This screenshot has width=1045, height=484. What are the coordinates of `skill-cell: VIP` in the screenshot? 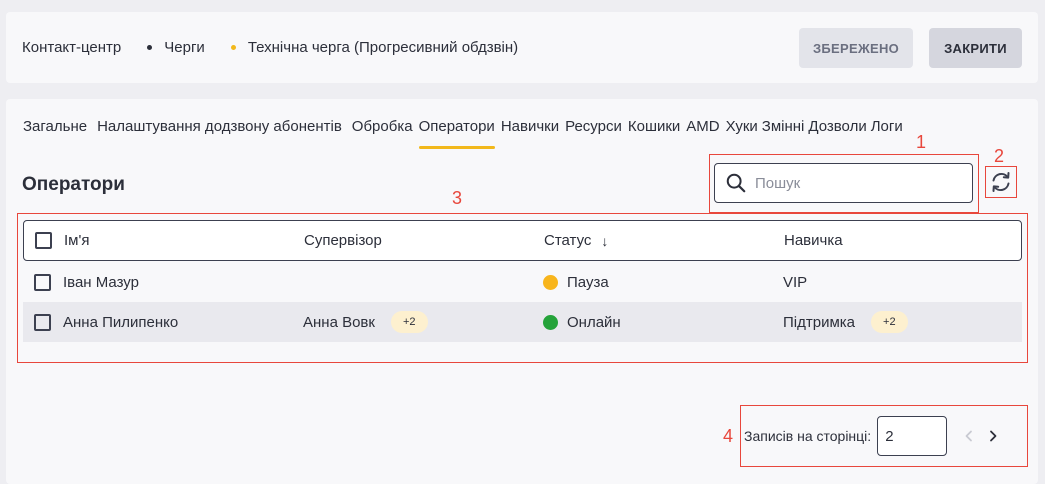 It's located at (795, 282).